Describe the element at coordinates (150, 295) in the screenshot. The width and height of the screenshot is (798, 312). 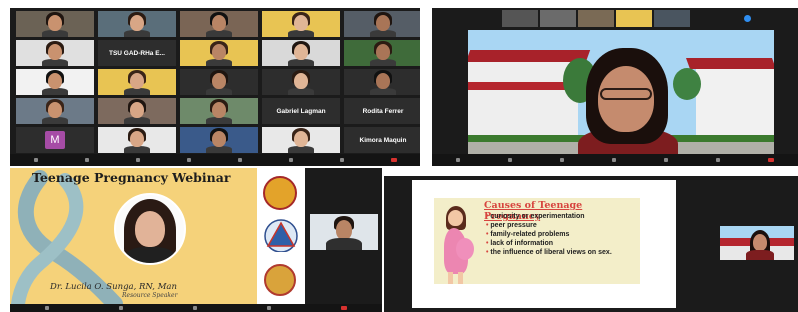
I see `speaker-role: Resource Speaker` at that location.